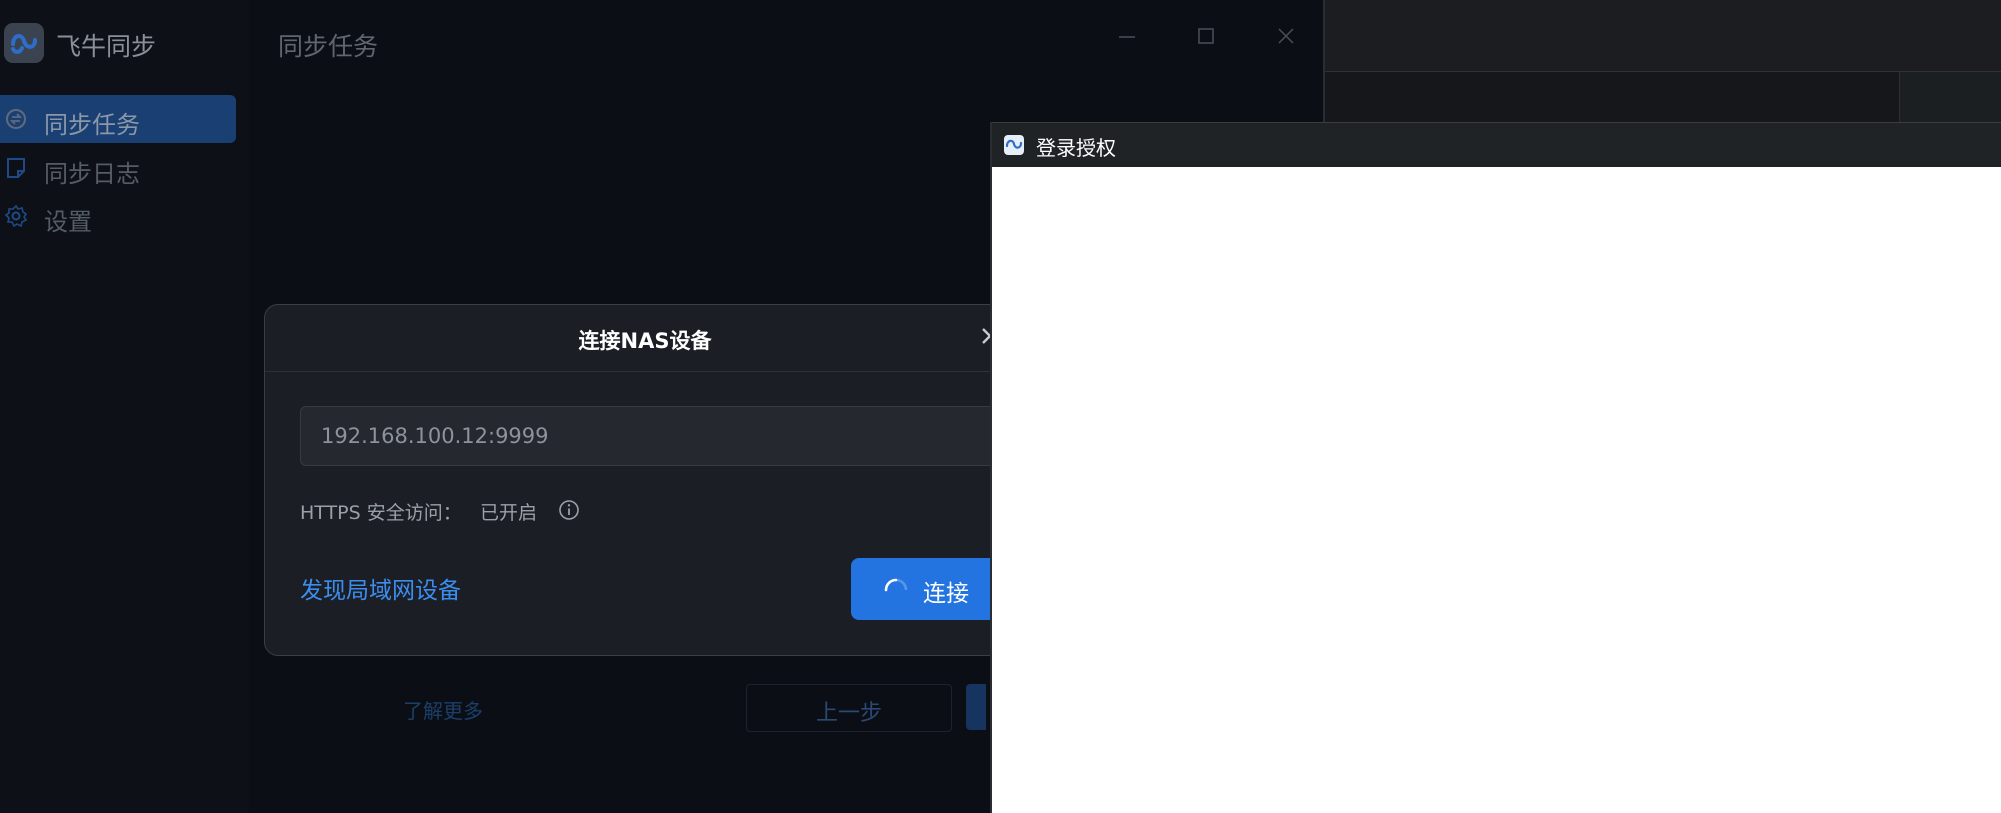  I want to click on sidebar-item-sync-log: 同步日志, so click(118, 168).